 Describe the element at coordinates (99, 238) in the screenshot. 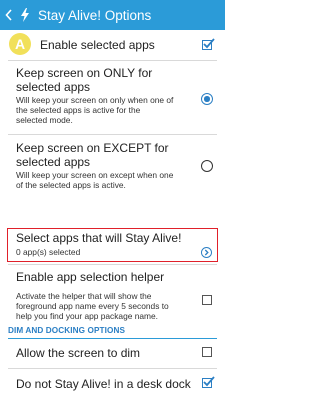

I see `pref-title: Select apps that will Stay Alive!` at that location.